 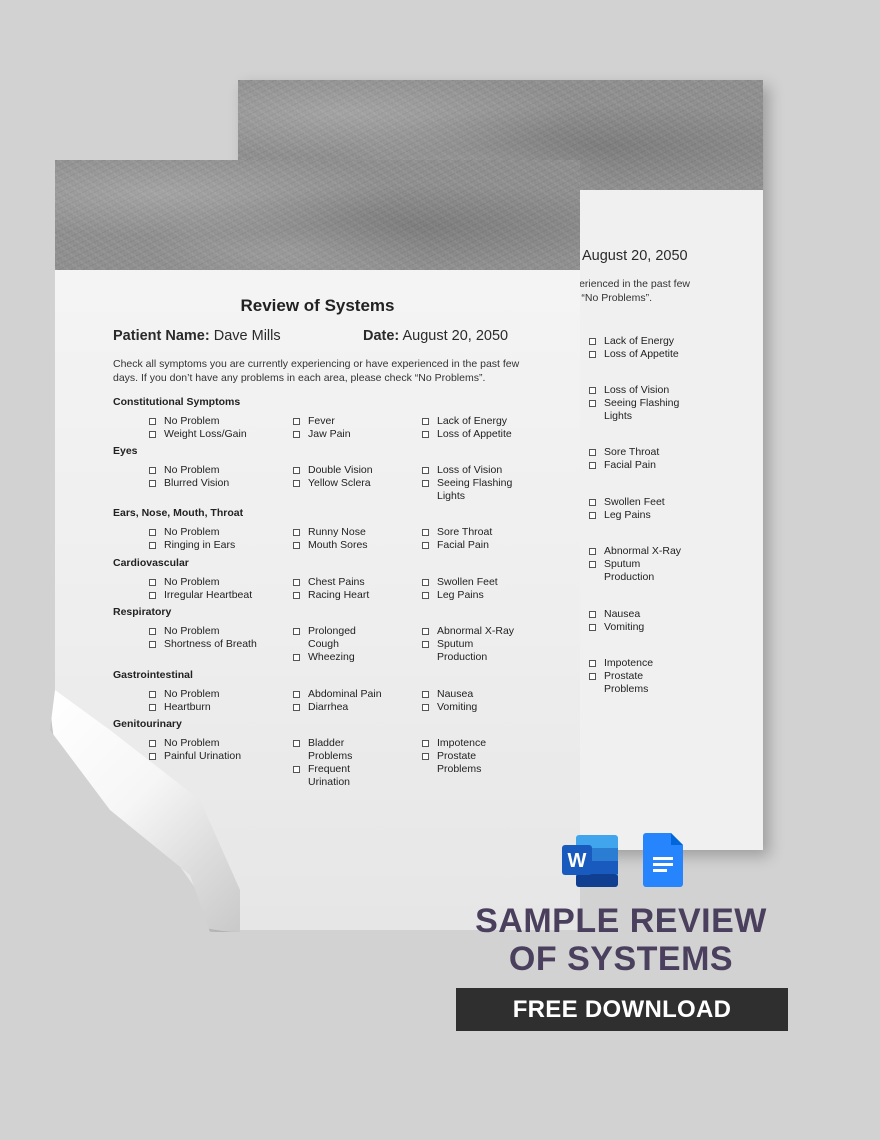 What do you see at coordinates (447, 694) in the screenshot?
I see `symptom-checkbox-item: Nausea` at bounding box center [447, 694].